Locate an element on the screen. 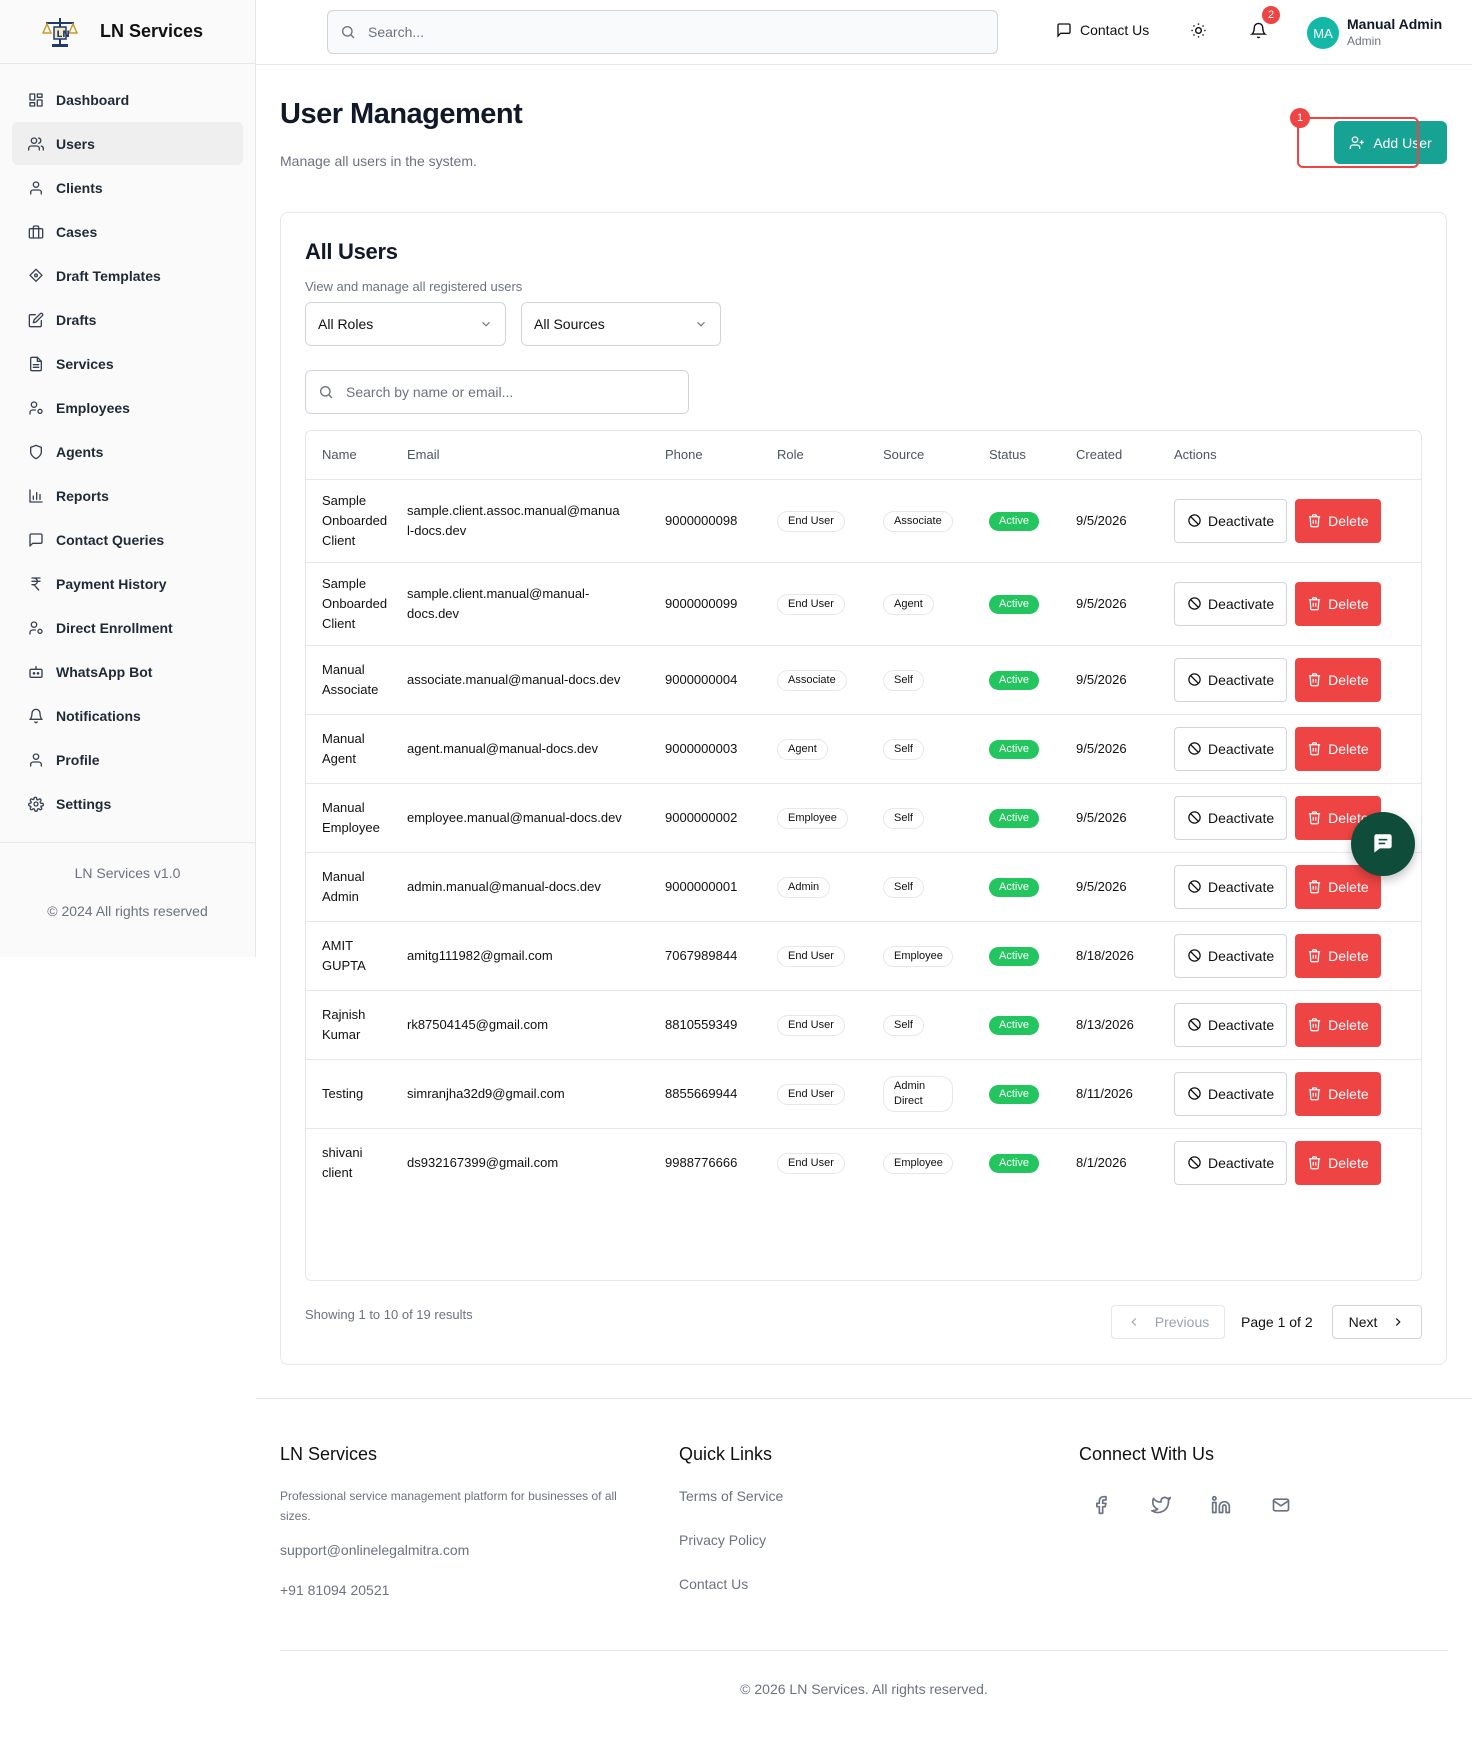 The height and width of the screenshot is (1757, 1472). terms-link: Terms of Service is located at coordinates (731, 1496).